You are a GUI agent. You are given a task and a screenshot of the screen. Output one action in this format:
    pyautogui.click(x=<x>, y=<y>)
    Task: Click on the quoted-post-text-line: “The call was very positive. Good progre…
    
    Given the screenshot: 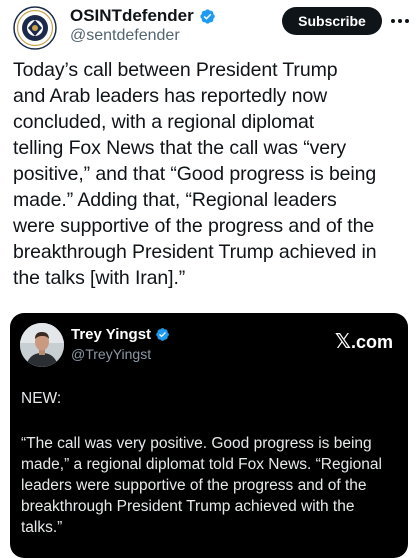 What is the action you would take?
    pyautogui.click(x=196, y=443)
    